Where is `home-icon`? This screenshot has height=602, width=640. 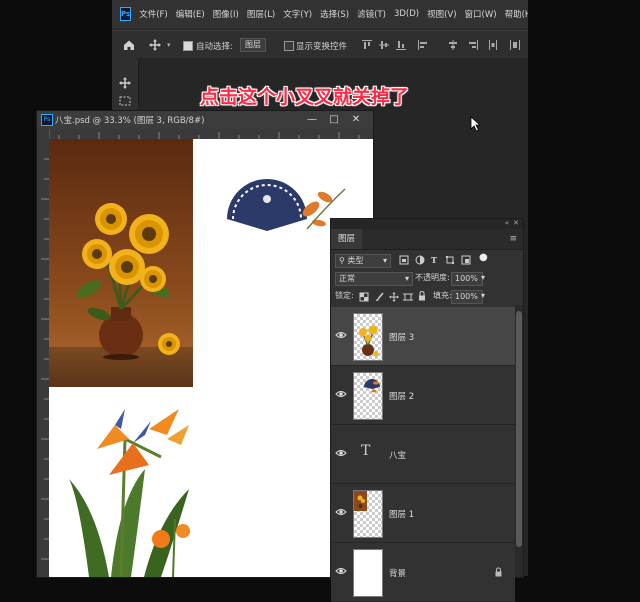
home-icon is located at coordinates (129, 45).